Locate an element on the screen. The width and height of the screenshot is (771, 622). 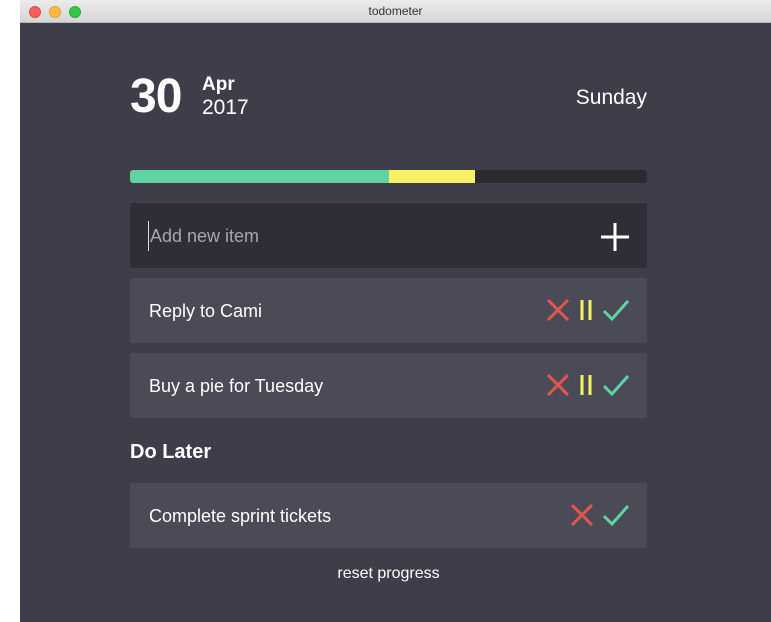
add-item-input is located at coordinates (358, 236).